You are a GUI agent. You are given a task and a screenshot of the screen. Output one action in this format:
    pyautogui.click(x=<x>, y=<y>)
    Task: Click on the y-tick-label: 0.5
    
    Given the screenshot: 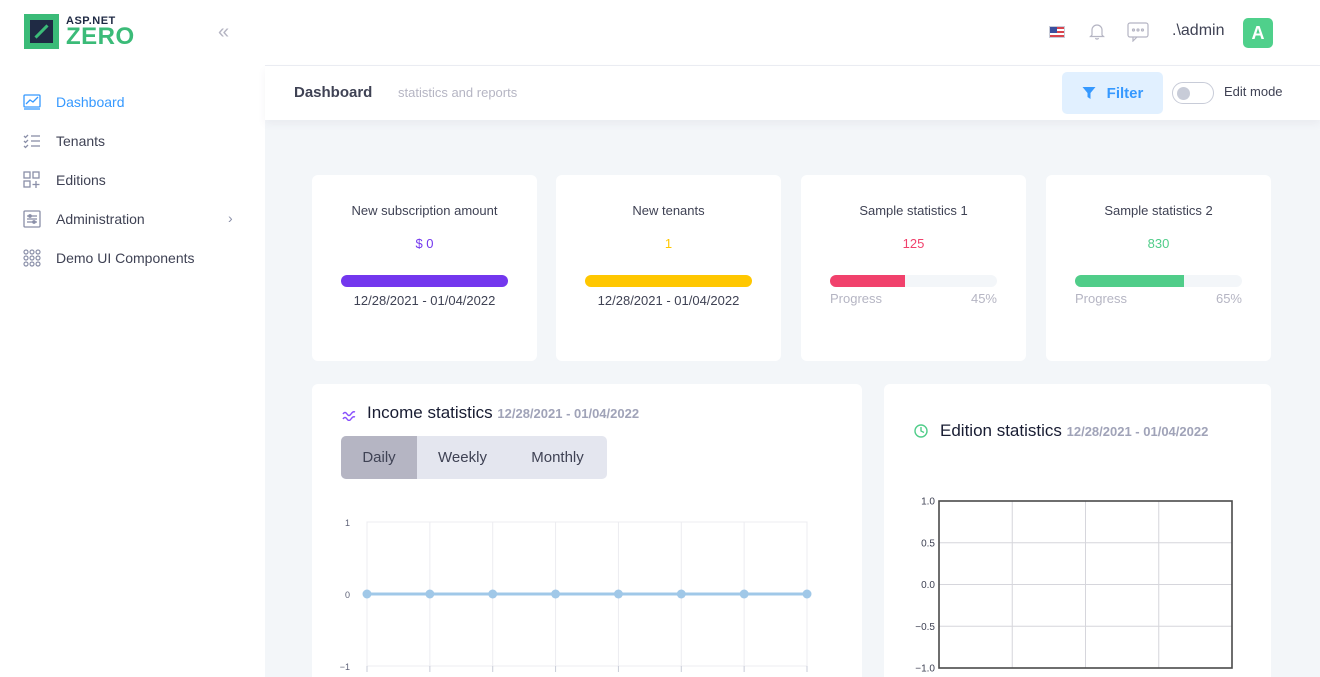 What is the action you would take?
    pyautogui.click(x=928, y=543)
    